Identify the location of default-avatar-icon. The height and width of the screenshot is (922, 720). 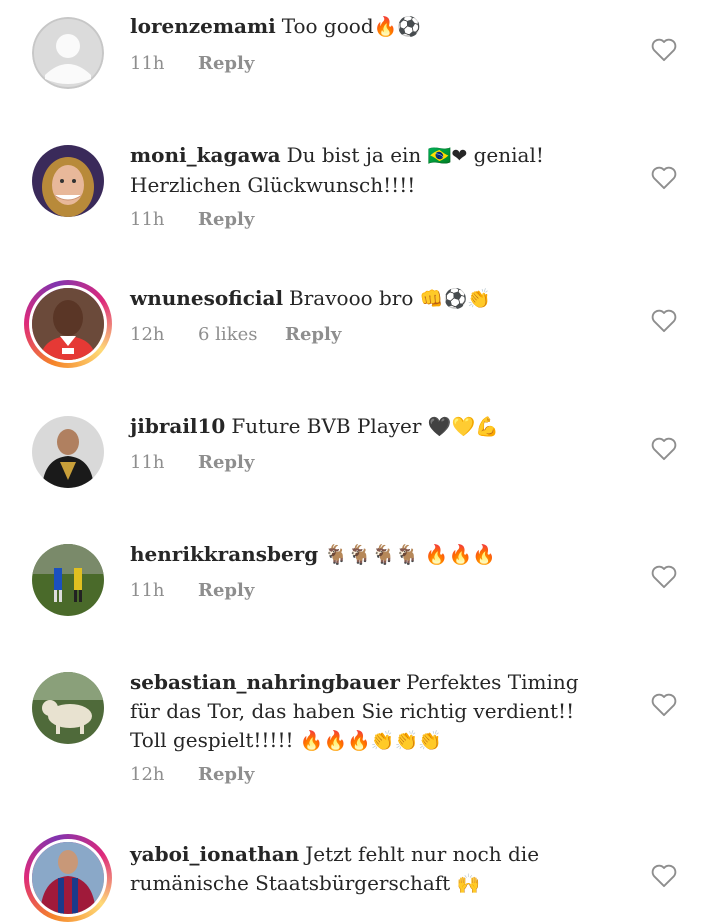
(68, 53).